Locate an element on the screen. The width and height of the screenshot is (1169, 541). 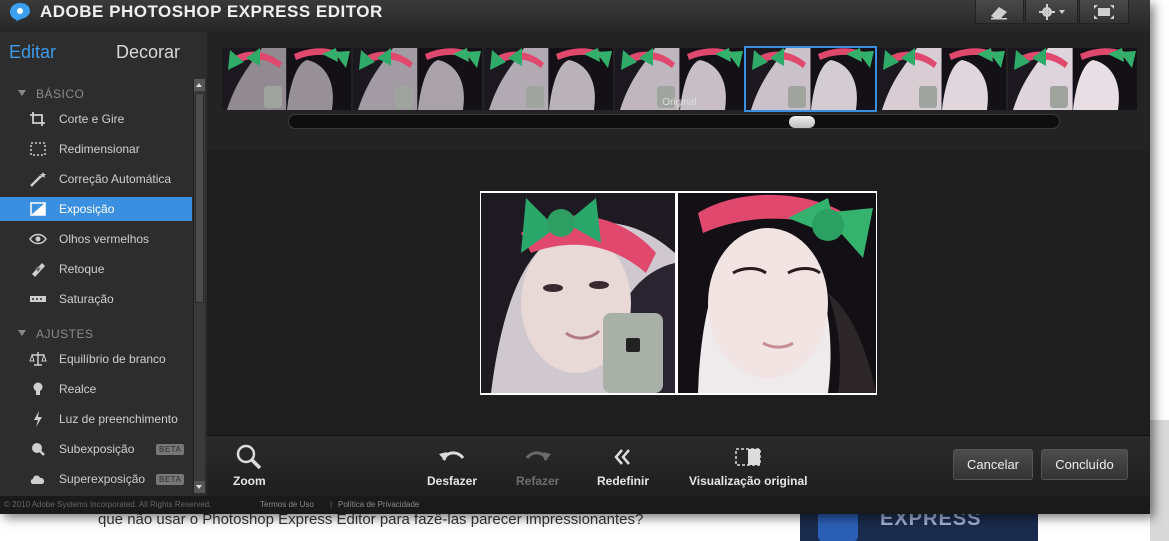
title-bar: ADOBE PHOTOSHOP EXPRESS EDITOR is located at coordinates (575, 16).